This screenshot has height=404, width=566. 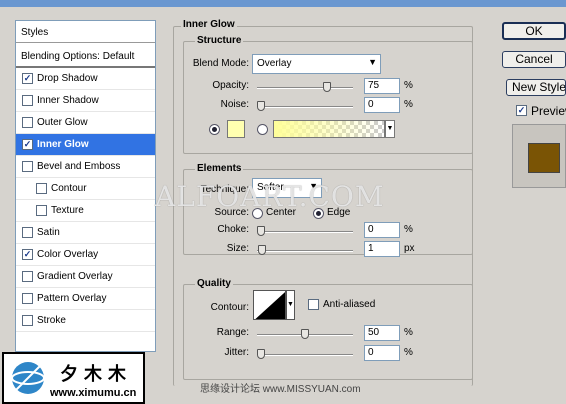 What do you see at coordinates (214, 283) in the screenshot?
I see `quality-title: Quality` at bounding box center [214, 283].